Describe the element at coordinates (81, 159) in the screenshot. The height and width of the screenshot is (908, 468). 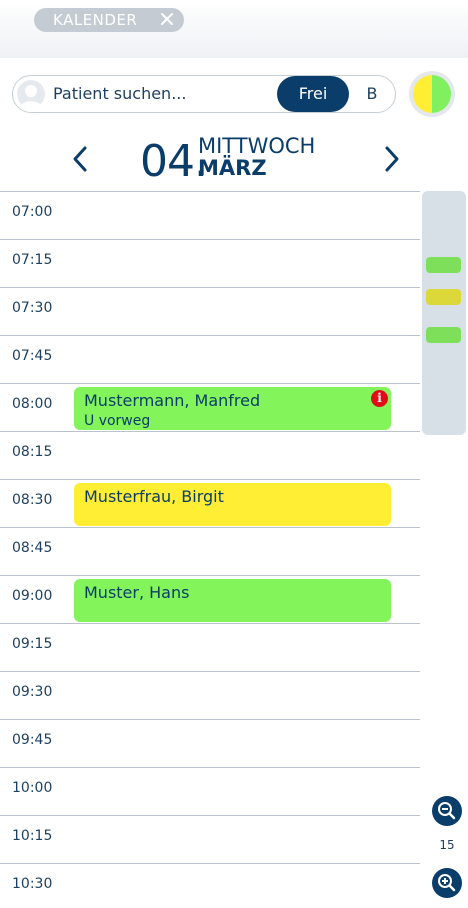
I see `chevron-left-icon` at that location.